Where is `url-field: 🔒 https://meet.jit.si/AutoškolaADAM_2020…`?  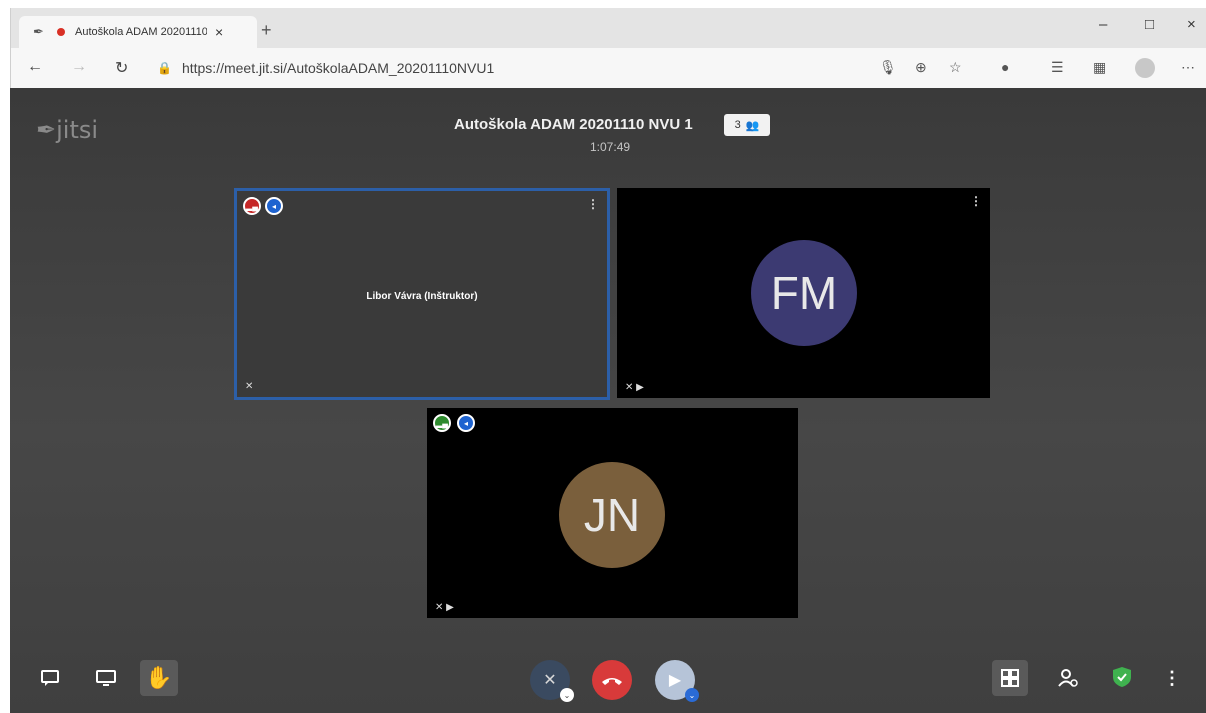 url-field: 🔒 https://meet.jit.si/AutoškolaADAM_2020… is located at coordinates (570, 68).